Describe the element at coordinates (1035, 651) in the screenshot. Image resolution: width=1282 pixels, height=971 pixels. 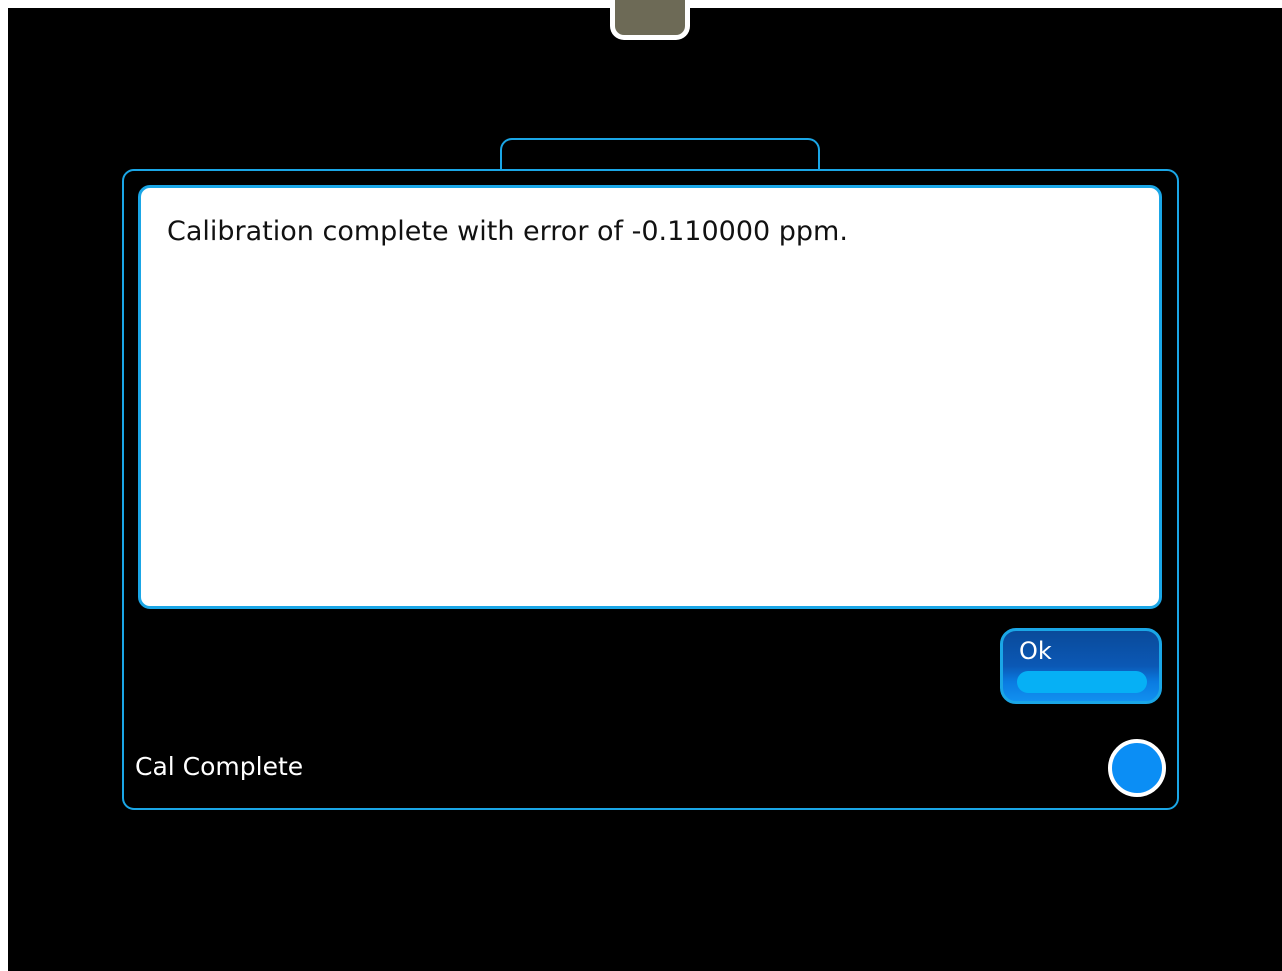
I see `ok-button-label: Ok` at that location.